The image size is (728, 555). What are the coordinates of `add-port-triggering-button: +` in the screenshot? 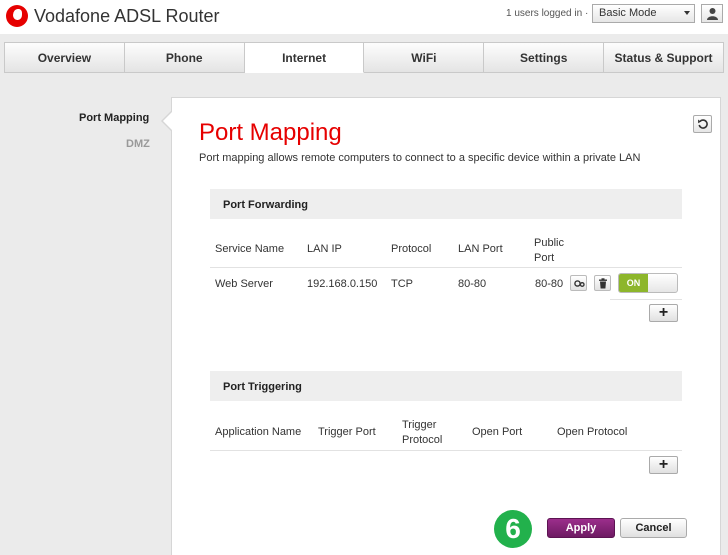 It's located at (663, 465).